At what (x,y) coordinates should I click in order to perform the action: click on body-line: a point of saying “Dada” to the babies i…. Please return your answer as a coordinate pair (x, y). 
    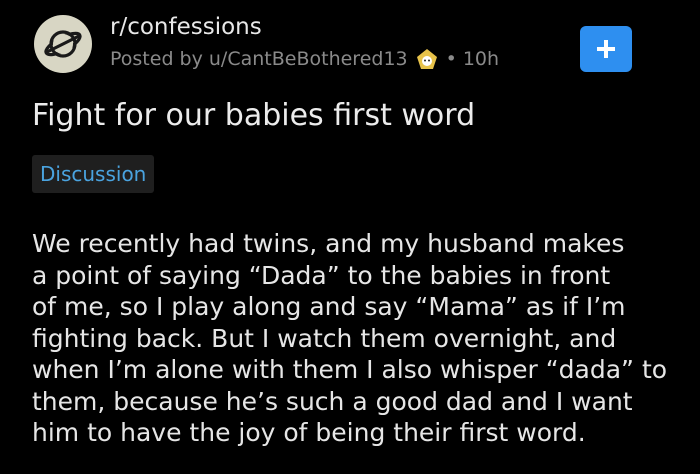
    Looking at the image, I should click on (321, 275).